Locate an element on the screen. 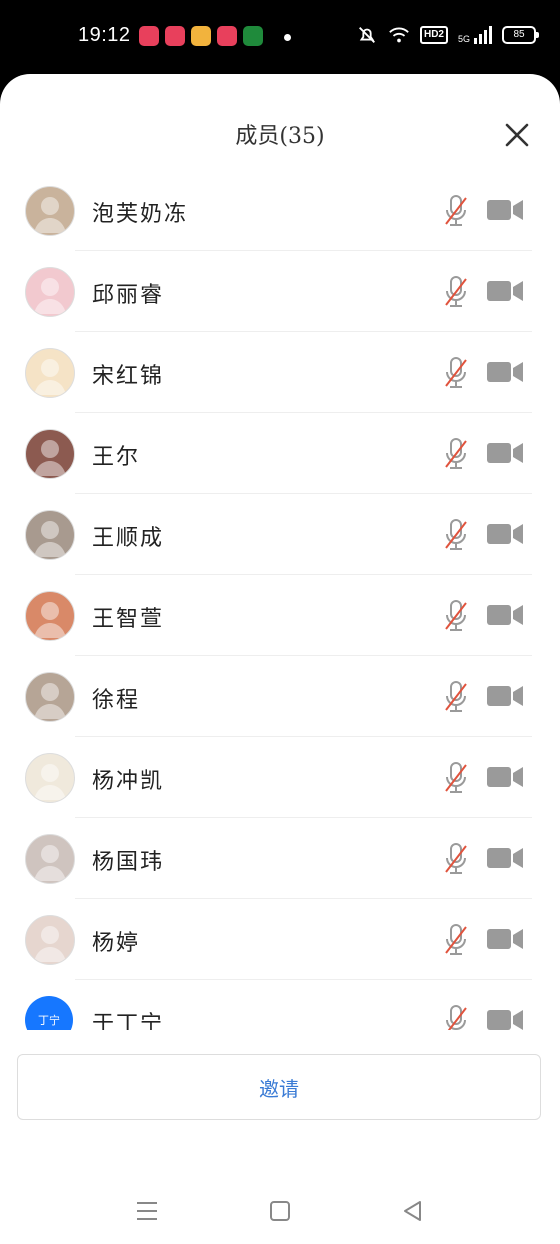  system-icons: HD2 5G 85 is located at coordinates (447, 35).